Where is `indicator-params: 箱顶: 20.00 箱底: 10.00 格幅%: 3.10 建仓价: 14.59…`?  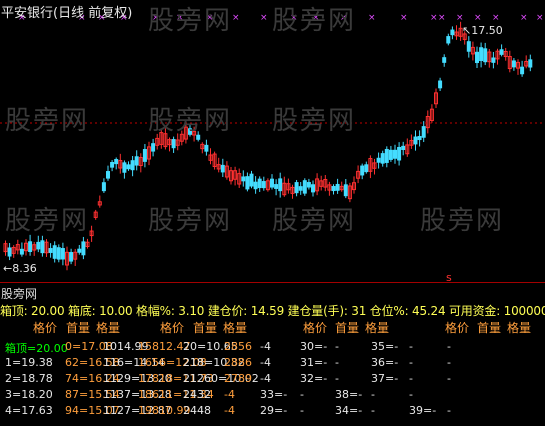
indicator-params: 箱顶: 20.00 箱底: 10.00 格幅%: 3.10 建仓价: 14.59… is located at coordinates (272, 311).